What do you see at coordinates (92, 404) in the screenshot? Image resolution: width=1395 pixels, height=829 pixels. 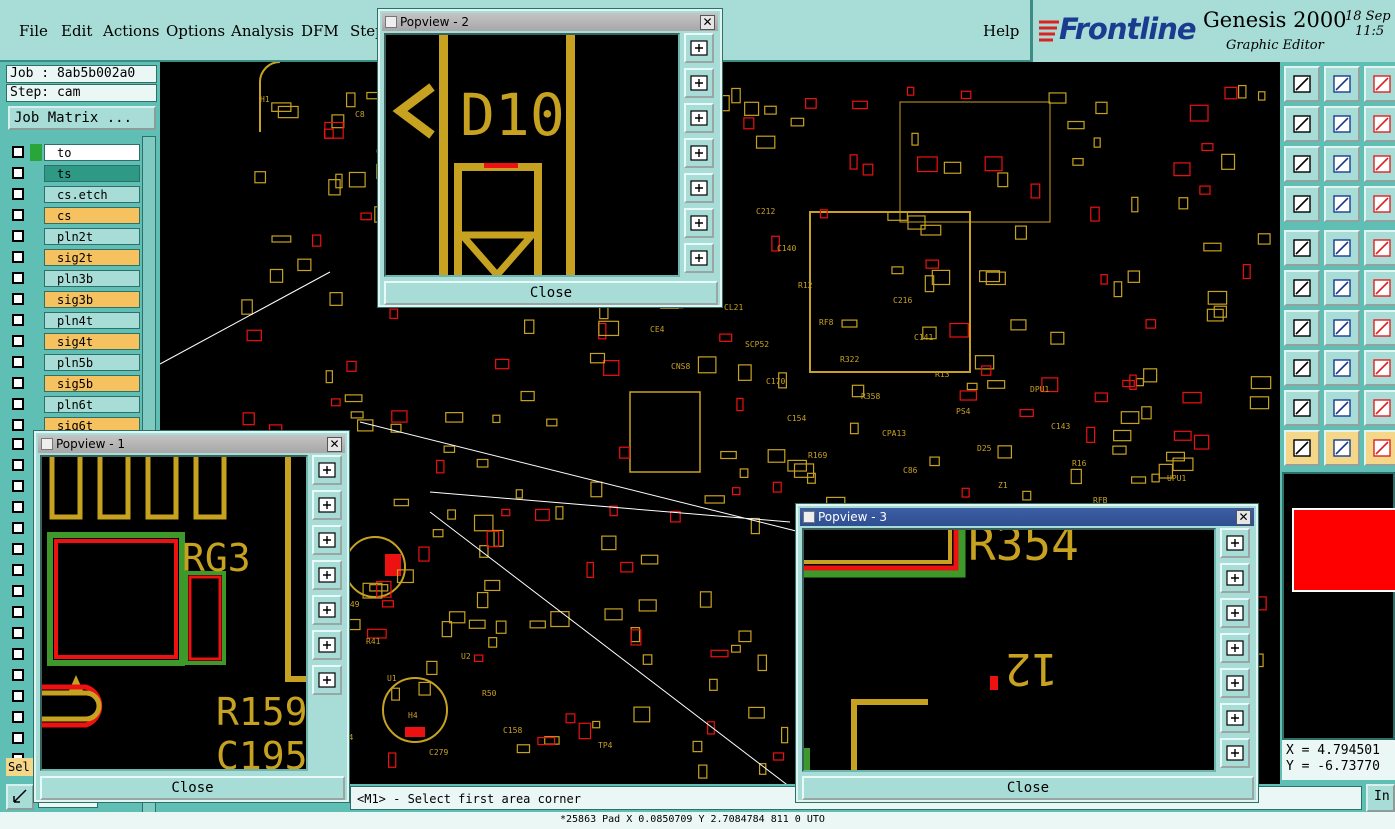 I see `layer-name: pln6t` at bounding box center [92, 404].